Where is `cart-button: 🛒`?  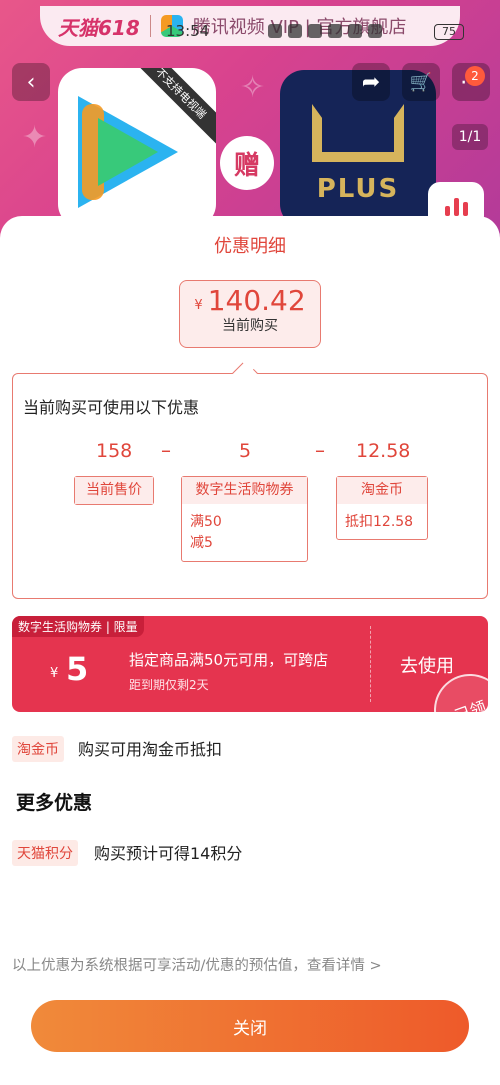 cart-button: 🛒 is located at coordinates (421, 82).